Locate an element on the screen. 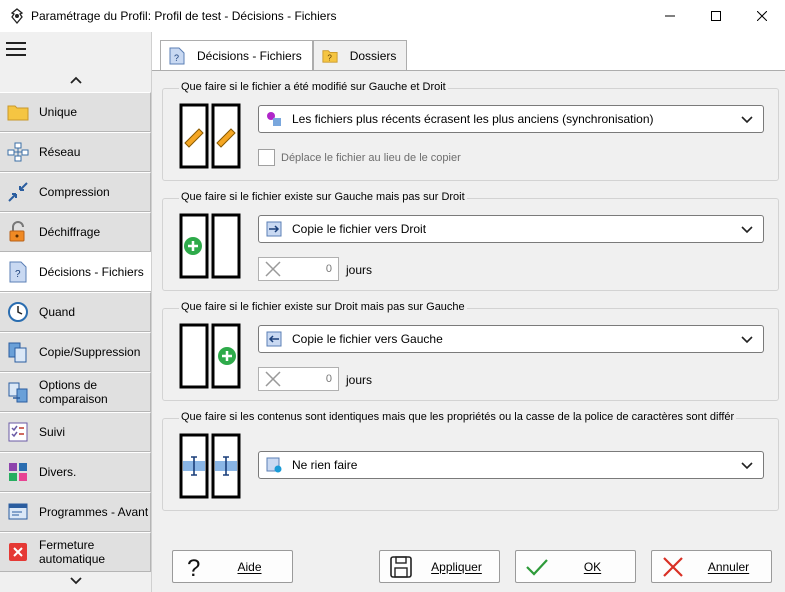 The image size is (785, 592). clock-icon is located at coordinates (18, 312).